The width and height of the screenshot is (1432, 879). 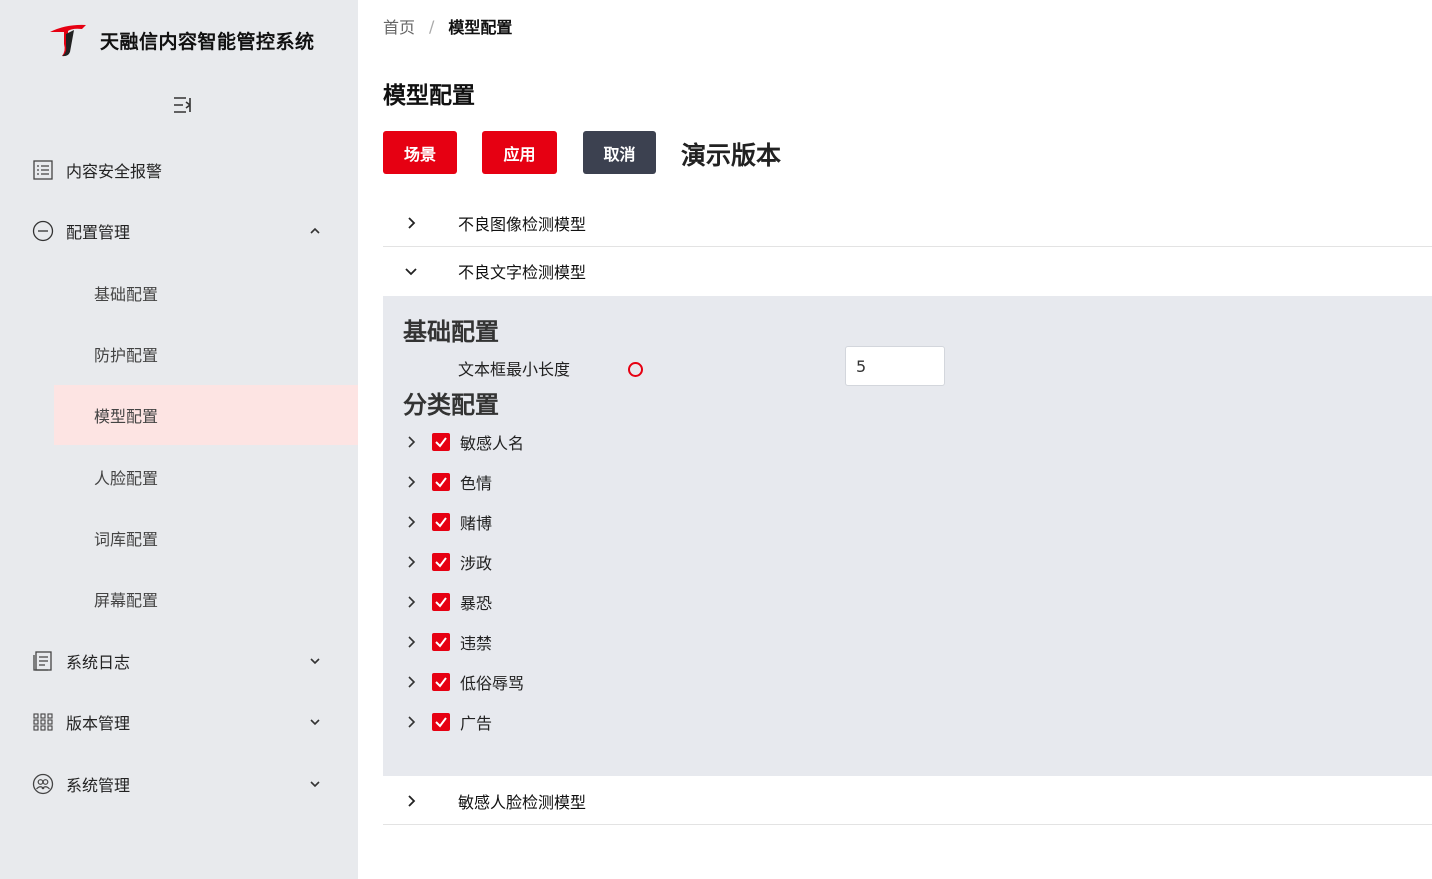 I want to click on minus-circle-icon, so click(x=43, y=231).